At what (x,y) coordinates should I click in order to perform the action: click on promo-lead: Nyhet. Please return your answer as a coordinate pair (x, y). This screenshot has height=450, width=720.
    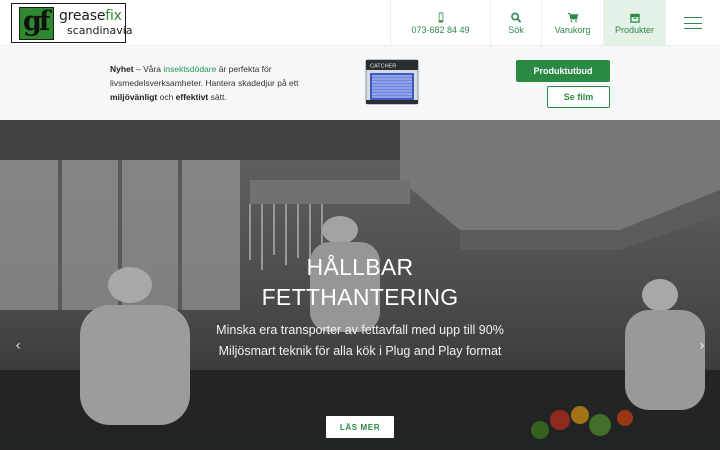
    Looking at the image, I should click on (122, 69).